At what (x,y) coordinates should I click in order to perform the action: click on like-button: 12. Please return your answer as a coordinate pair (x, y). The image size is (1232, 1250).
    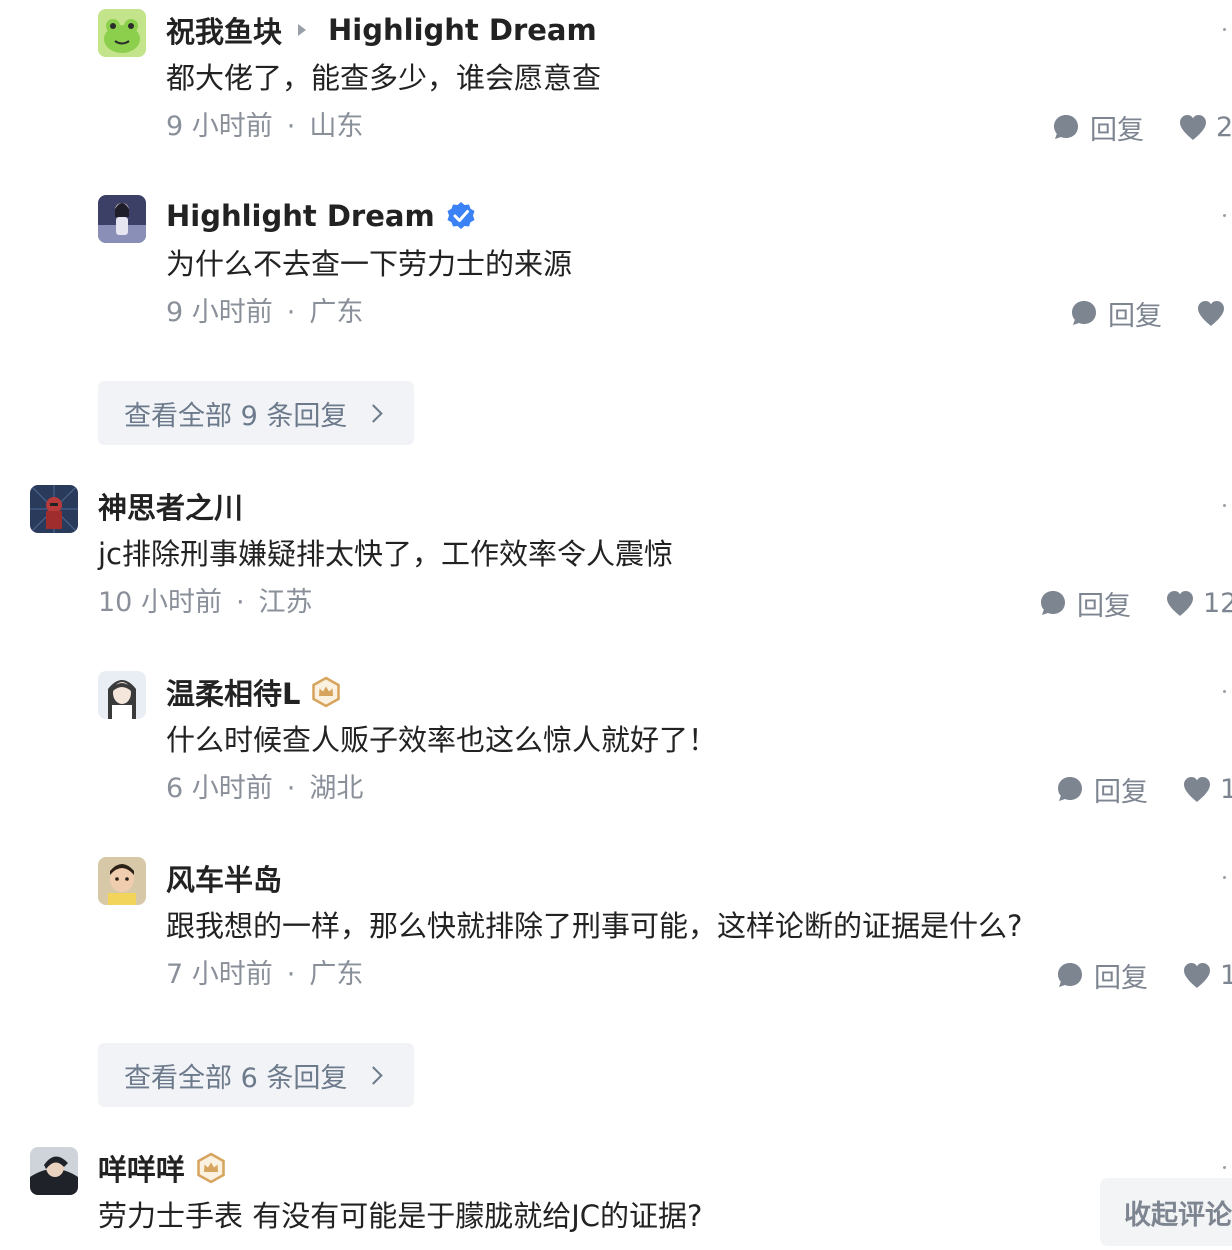
    Looking at the image, I should click on (1198, 603).